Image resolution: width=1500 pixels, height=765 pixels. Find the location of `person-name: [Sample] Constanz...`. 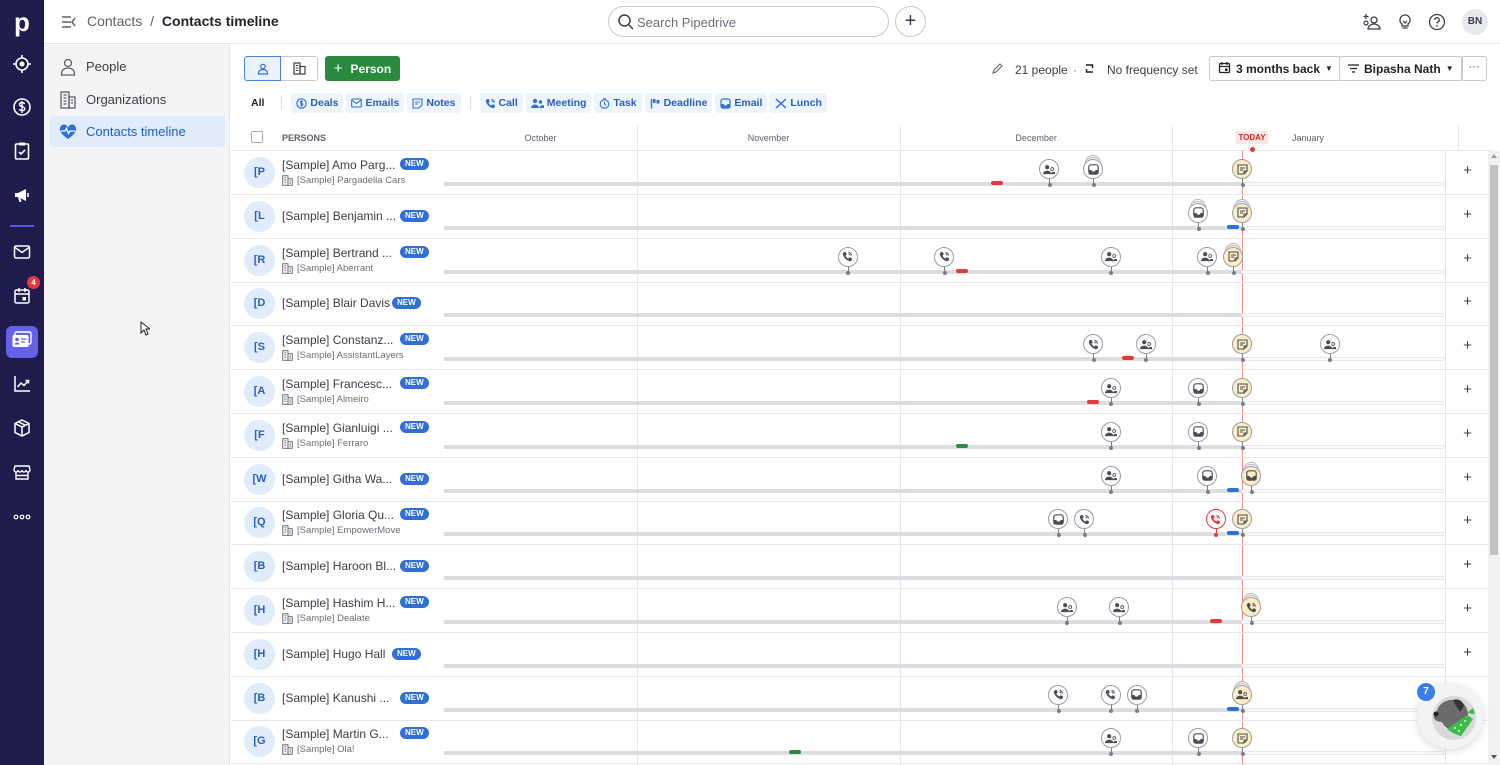

person-name: [Sample] Constanz... is located at coordinates (337, 340).